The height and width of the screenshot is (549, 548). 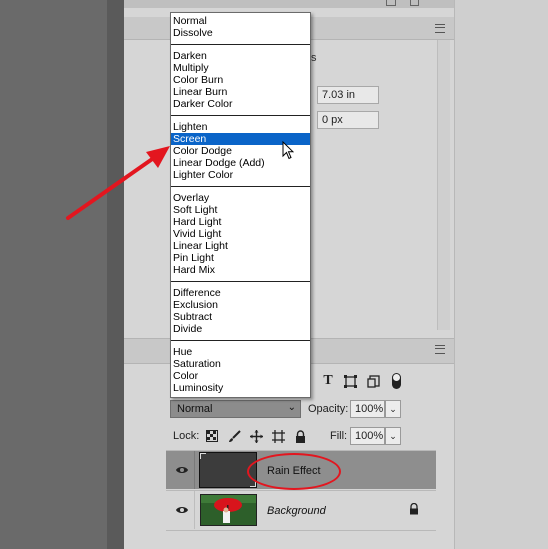 I want to click on trash-icon, so click(x=414, y=3).